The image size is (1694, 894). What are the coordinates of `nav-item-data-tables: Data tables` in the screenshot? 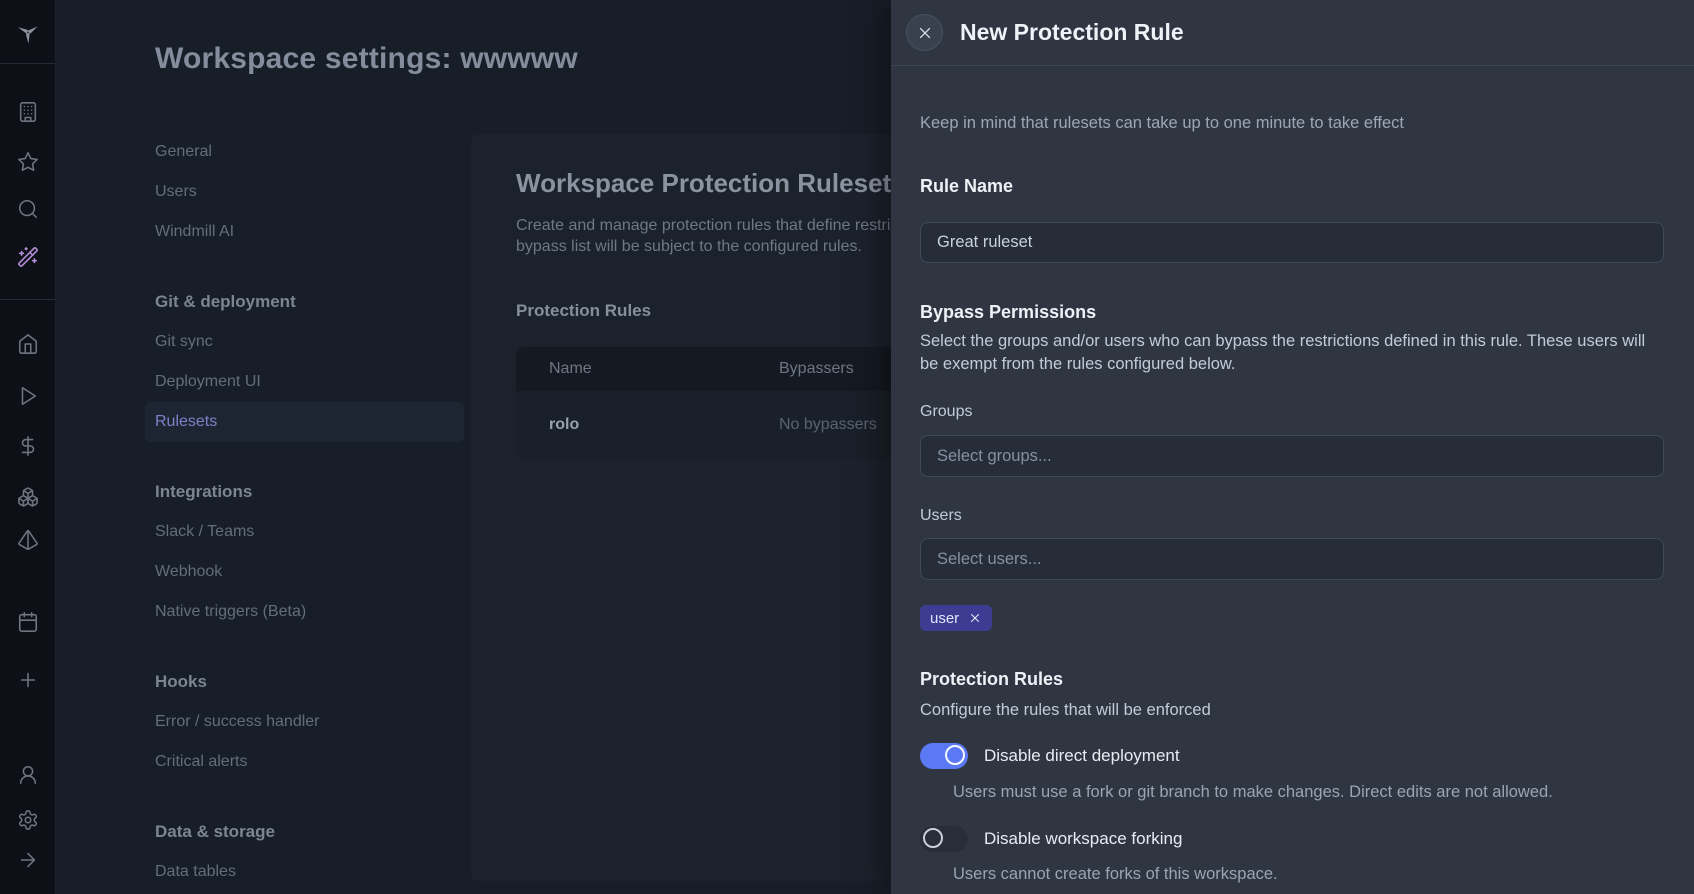 It's located at (304, 872).